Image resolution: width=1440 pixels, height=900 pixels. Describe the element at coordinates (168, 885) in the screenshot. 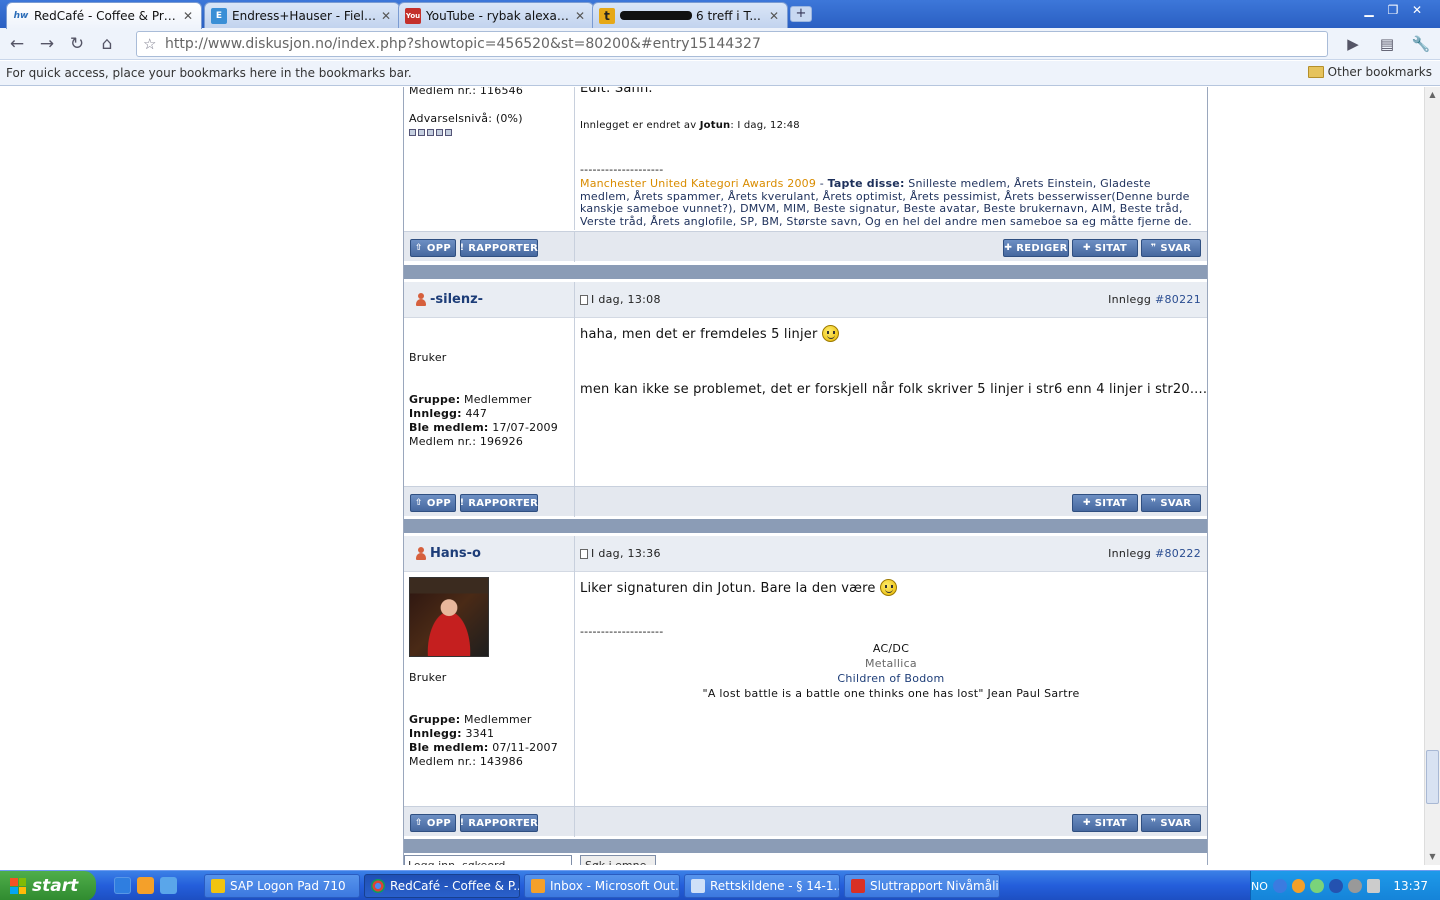

I see `media-icon` at that location.